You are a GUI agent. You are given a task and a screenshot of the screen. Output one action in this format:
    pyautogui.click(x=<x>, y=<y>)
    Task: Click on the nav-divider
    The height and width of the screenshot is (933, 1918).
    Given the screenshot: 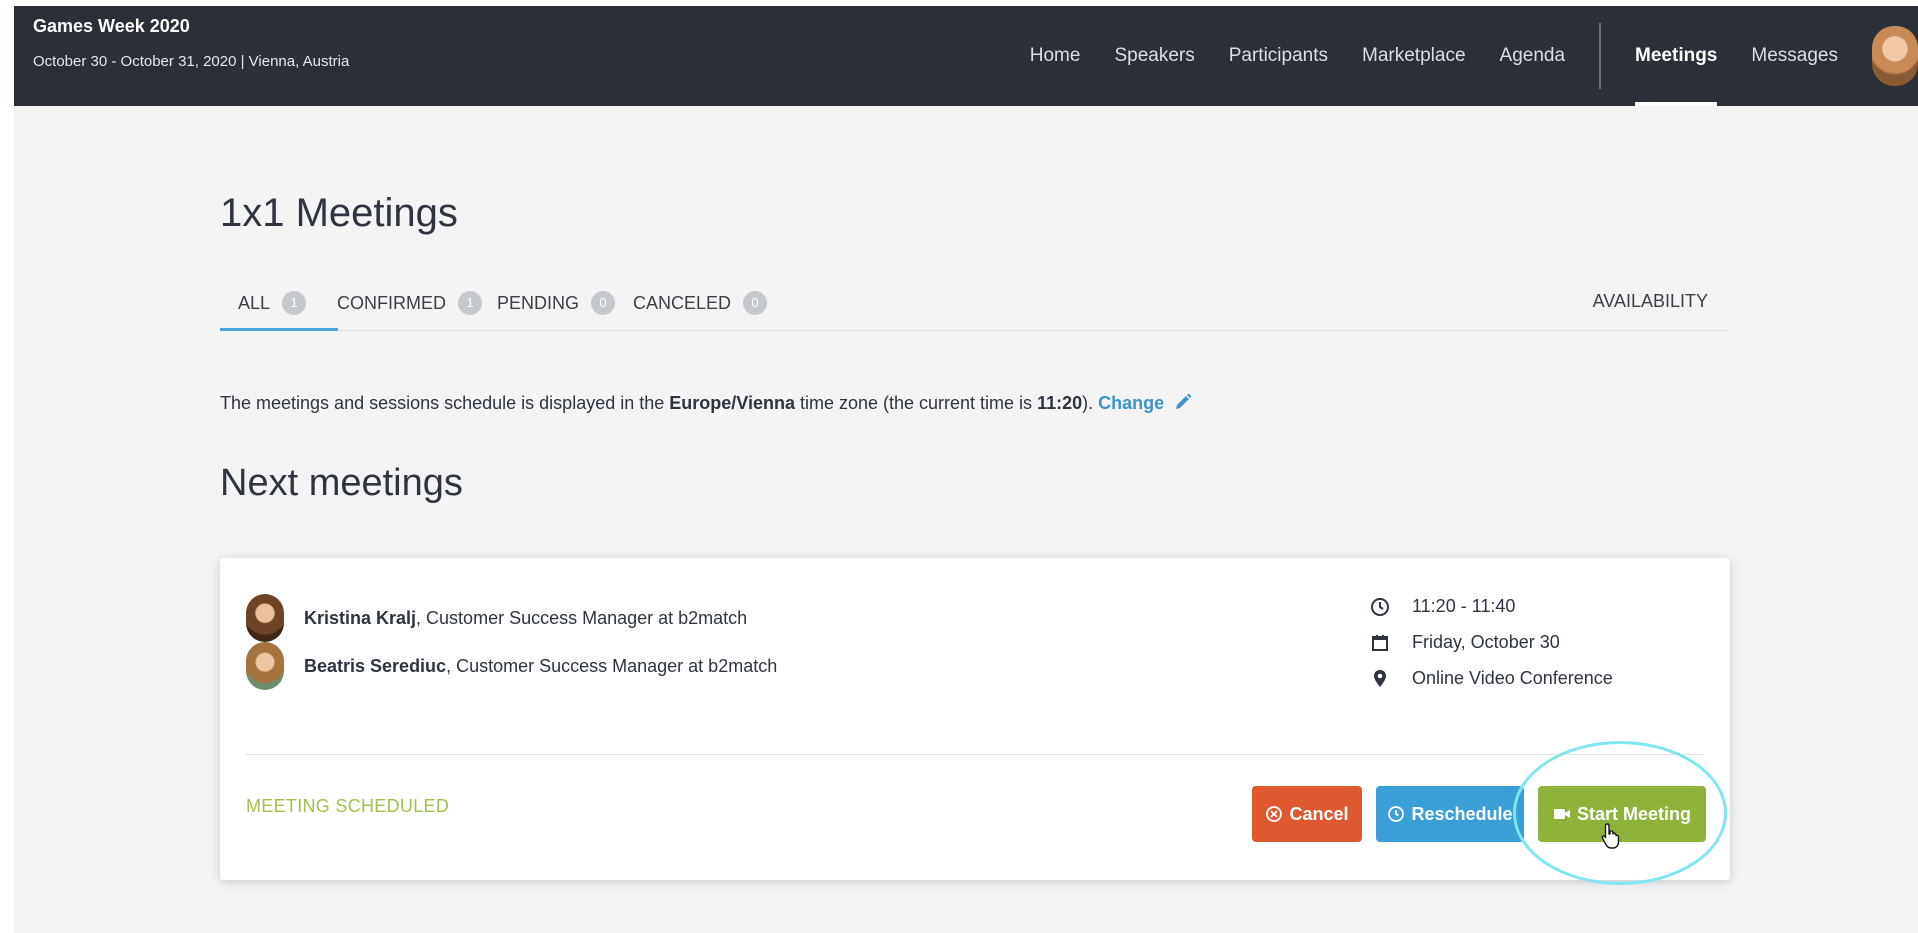 What is the action you would take?
    pyautogui.click(x=1600, y=56)
    